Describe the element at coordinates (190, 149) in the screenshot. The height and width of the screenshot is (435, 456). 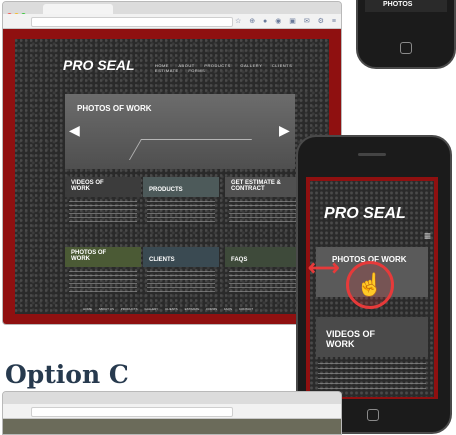
I see `parking-lines` at that location.